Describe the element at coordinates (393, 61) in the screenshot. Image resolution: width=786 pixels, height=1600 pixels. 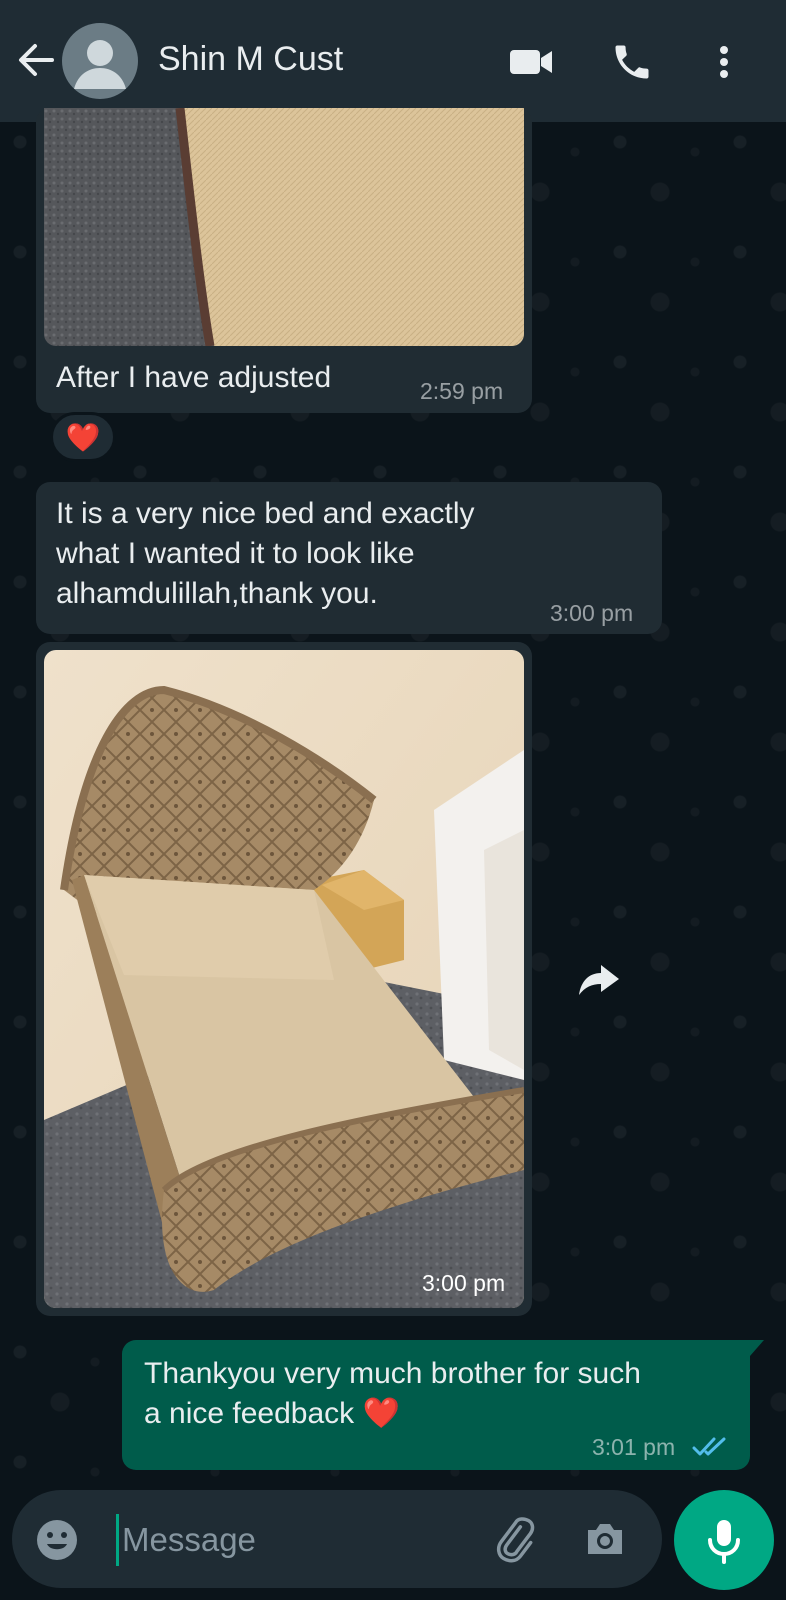
I see `chat-header: Shin M Cust` at that location.